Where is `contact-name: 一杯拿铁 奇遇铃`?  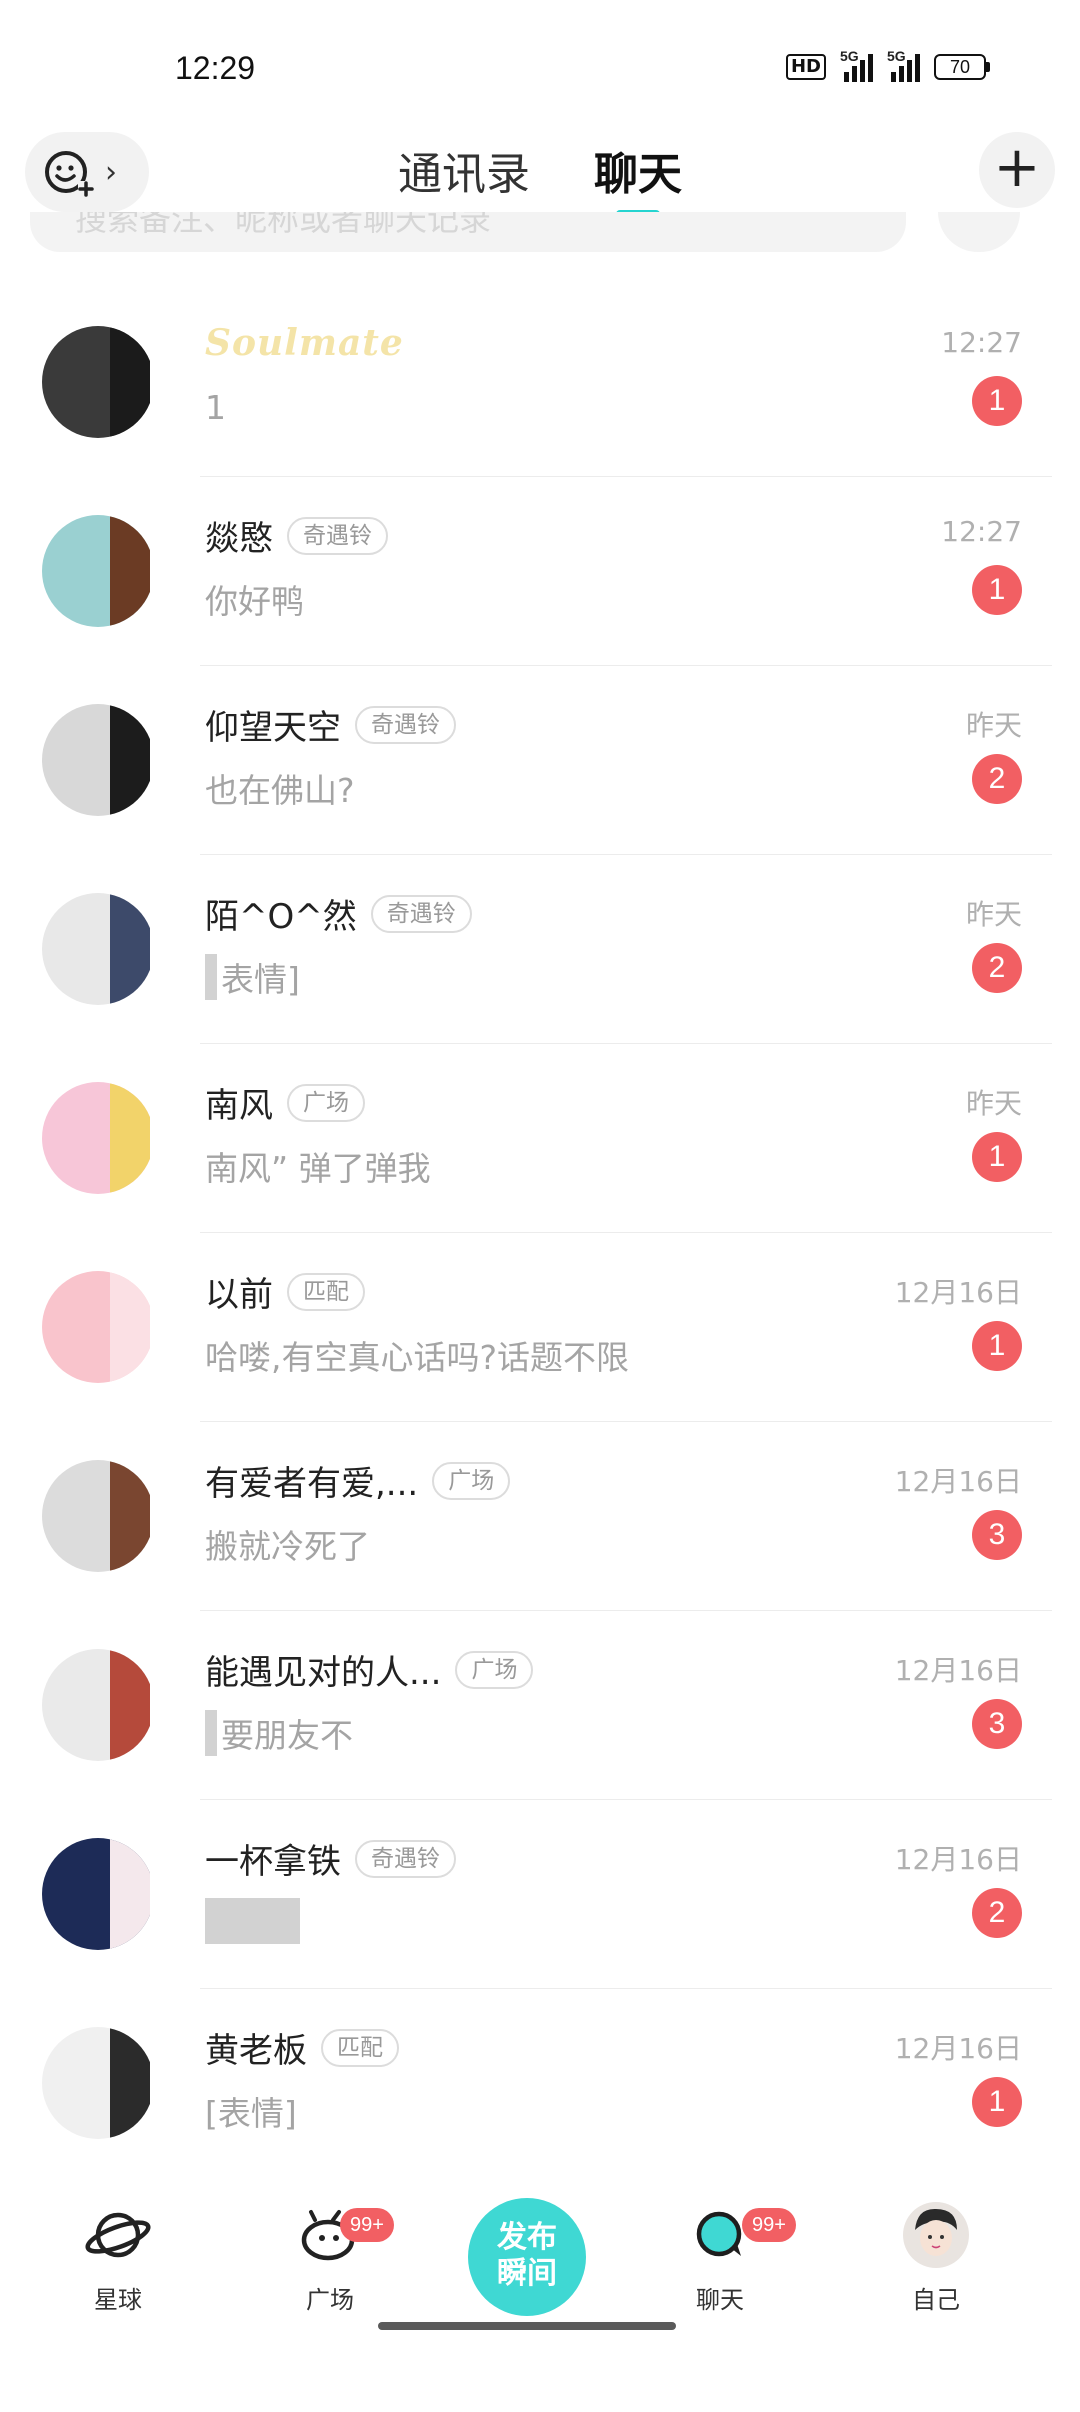
contact-name: 一杯拿铁 奇遇铃 is located at coordinates (330, 1858).